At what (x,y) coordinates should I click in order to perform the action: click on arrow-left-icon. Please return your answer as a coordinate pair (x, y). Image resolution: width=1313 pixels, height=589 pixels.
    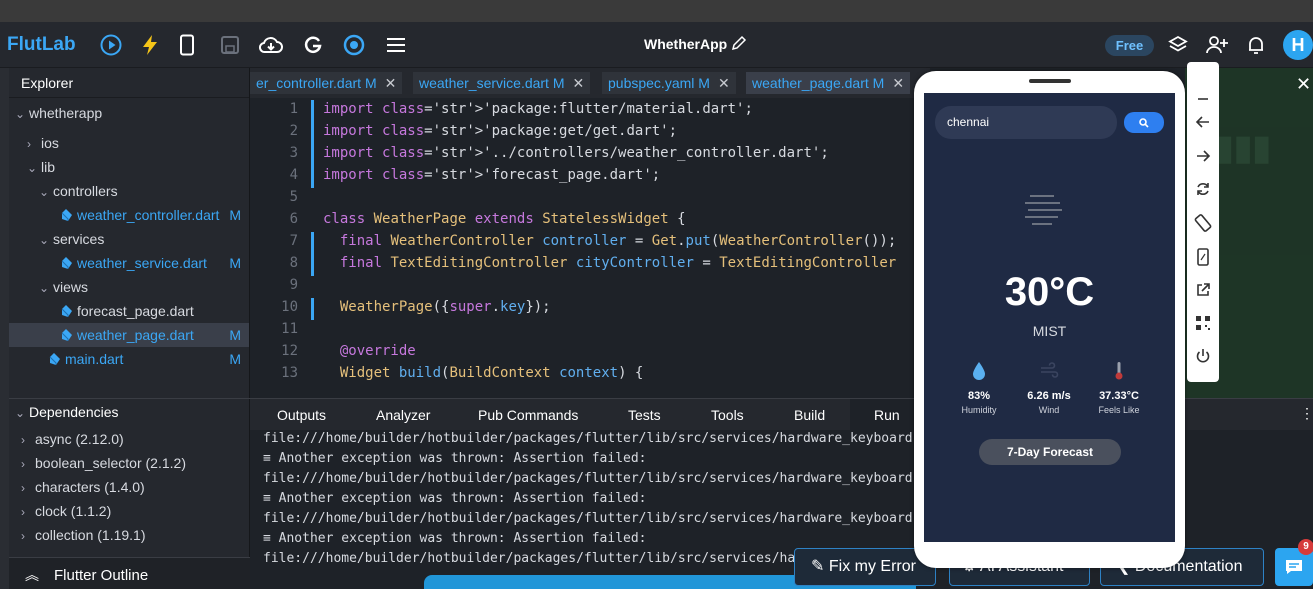
    Looking at the image, I should click on (1203, 122).